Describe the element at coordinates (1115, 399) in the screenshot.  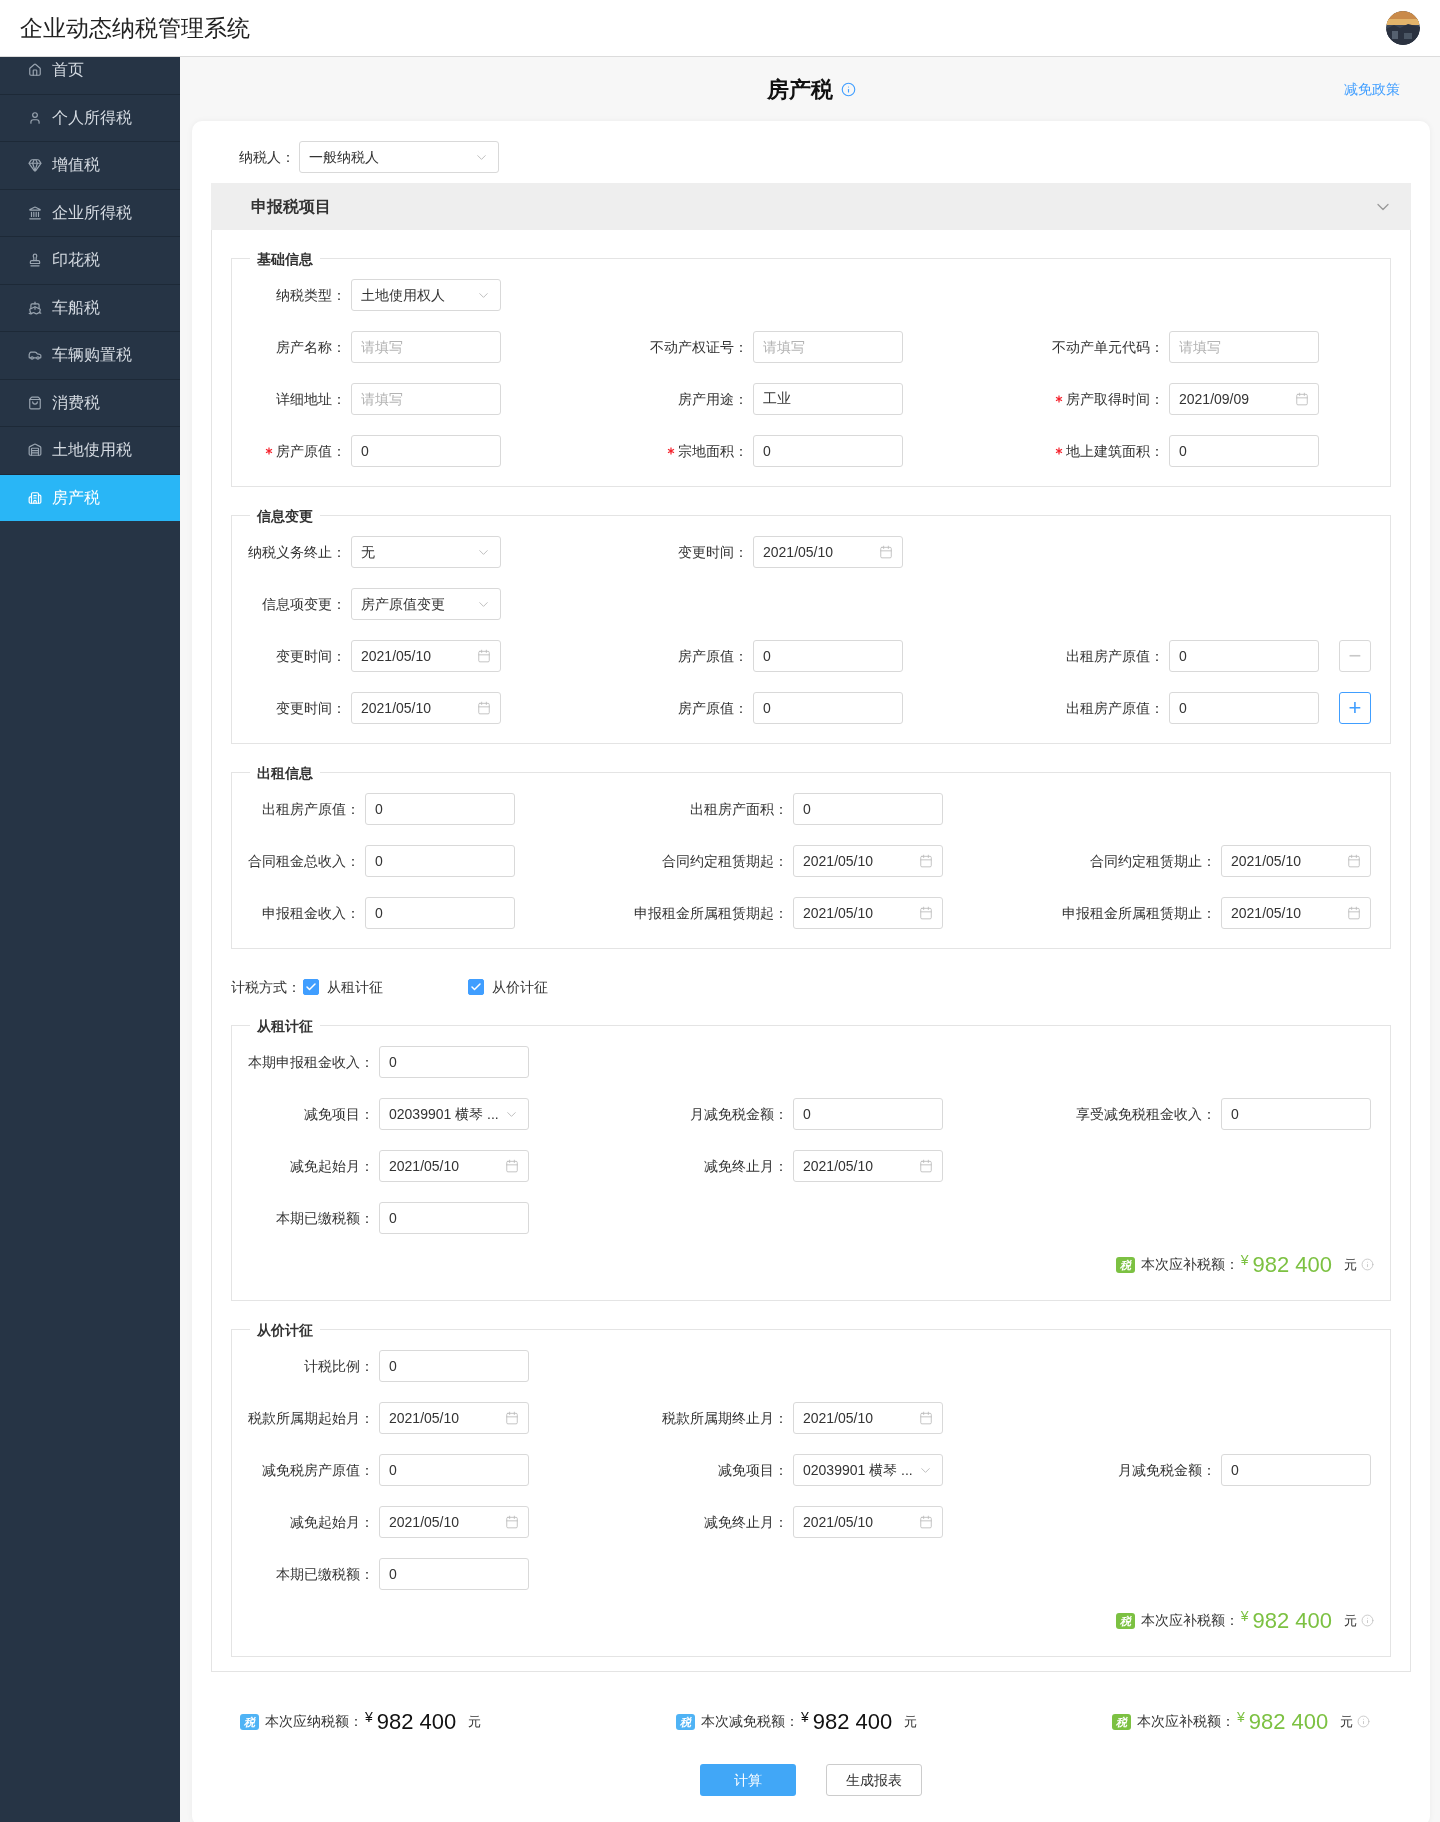
I see `field-label: 房产取得时间：` at that location.